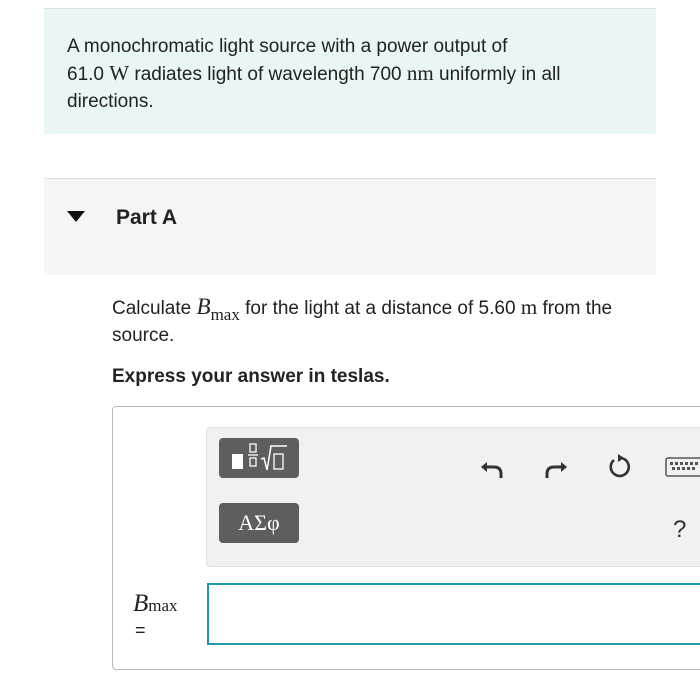  What do you see at coordinates (529, 307) in the screenshot?
I see `distance-unit: m` at bounding box center [529, 307].